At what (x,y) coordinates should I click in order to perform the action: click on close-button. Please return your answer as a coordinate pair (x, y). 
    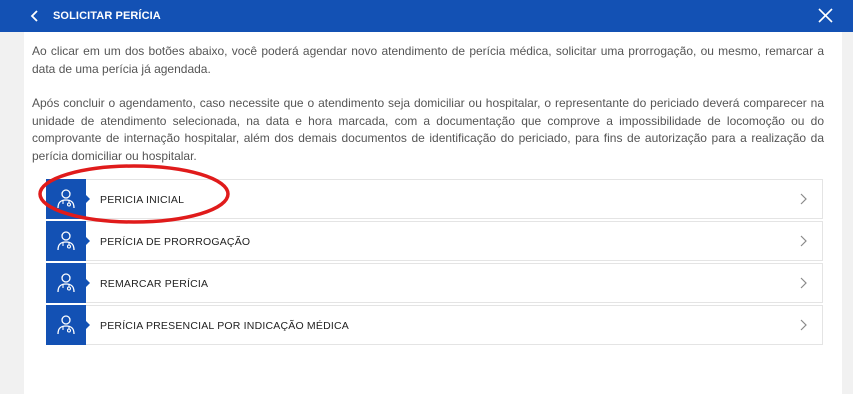
    Looking at the image, I should click on (825, 15).